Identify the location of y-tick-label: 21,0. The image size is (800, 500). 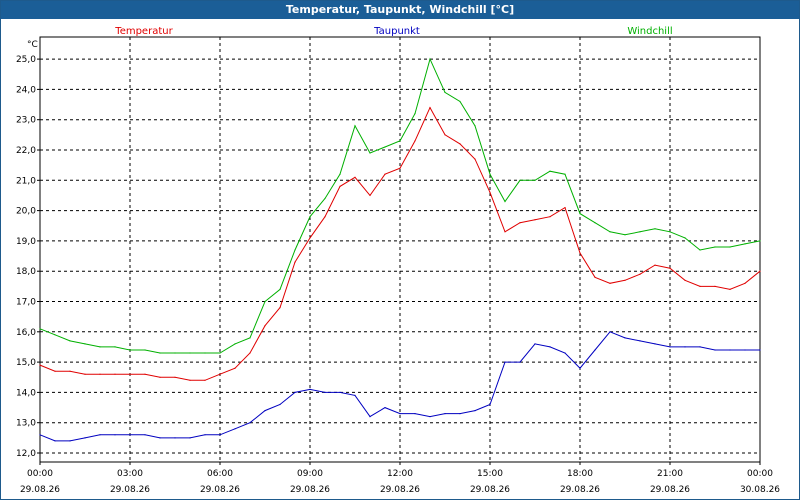
(26, 181).